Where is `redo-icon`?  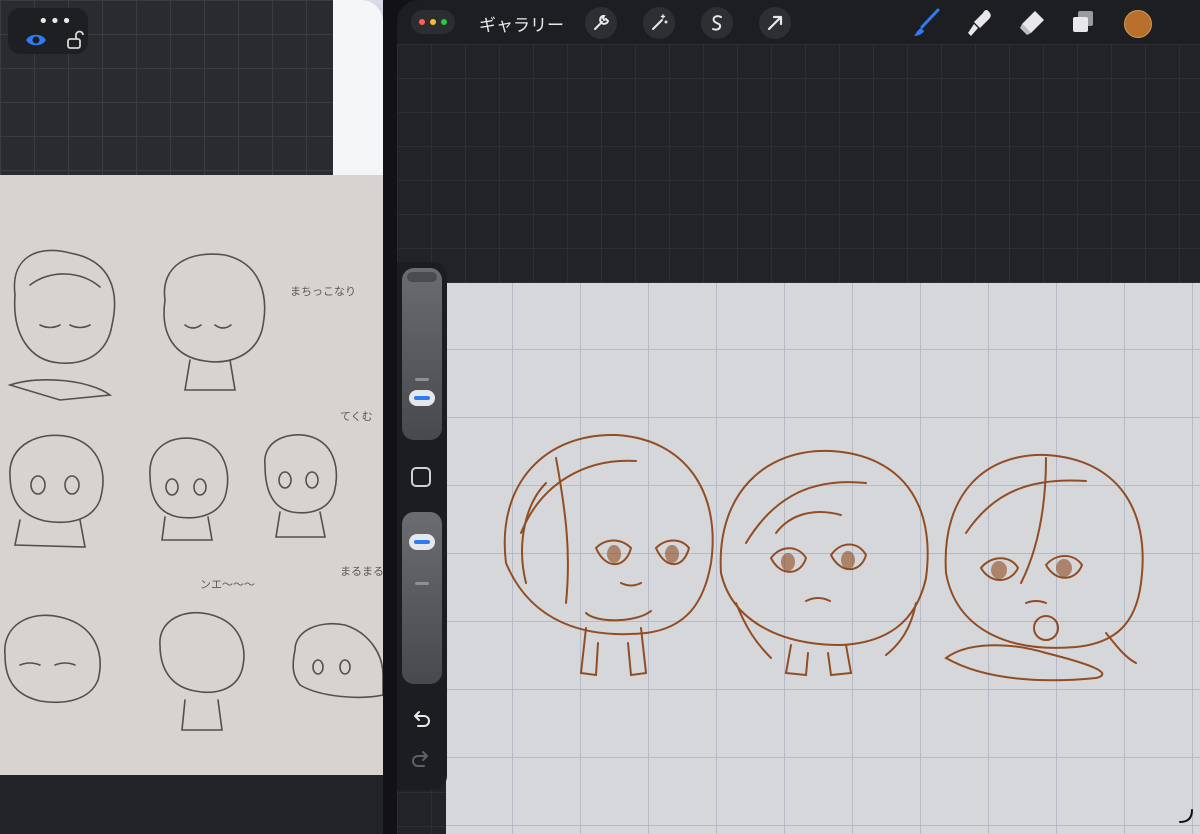
redo-icon is located at coordinates (421, 761).